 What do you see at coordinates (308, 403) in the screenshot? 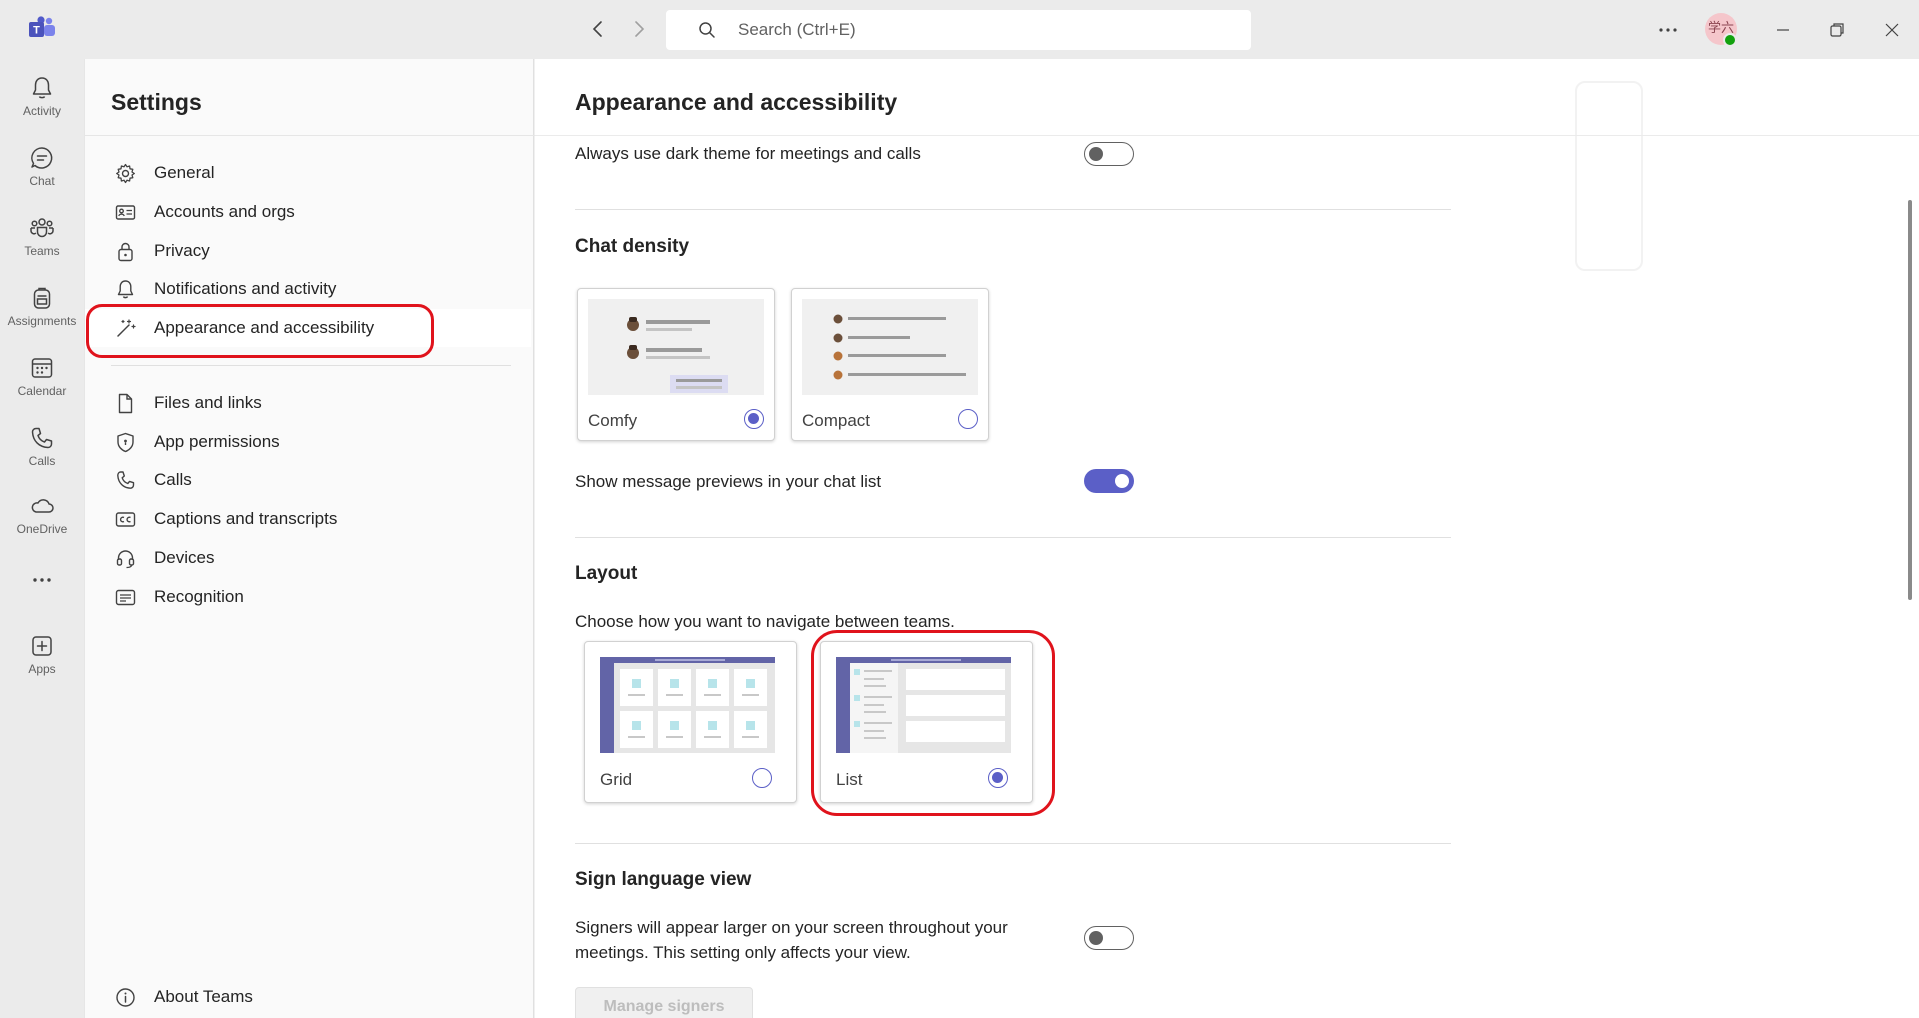
I see `settings-item-files: Files and links` at bounding box center [308, 403].